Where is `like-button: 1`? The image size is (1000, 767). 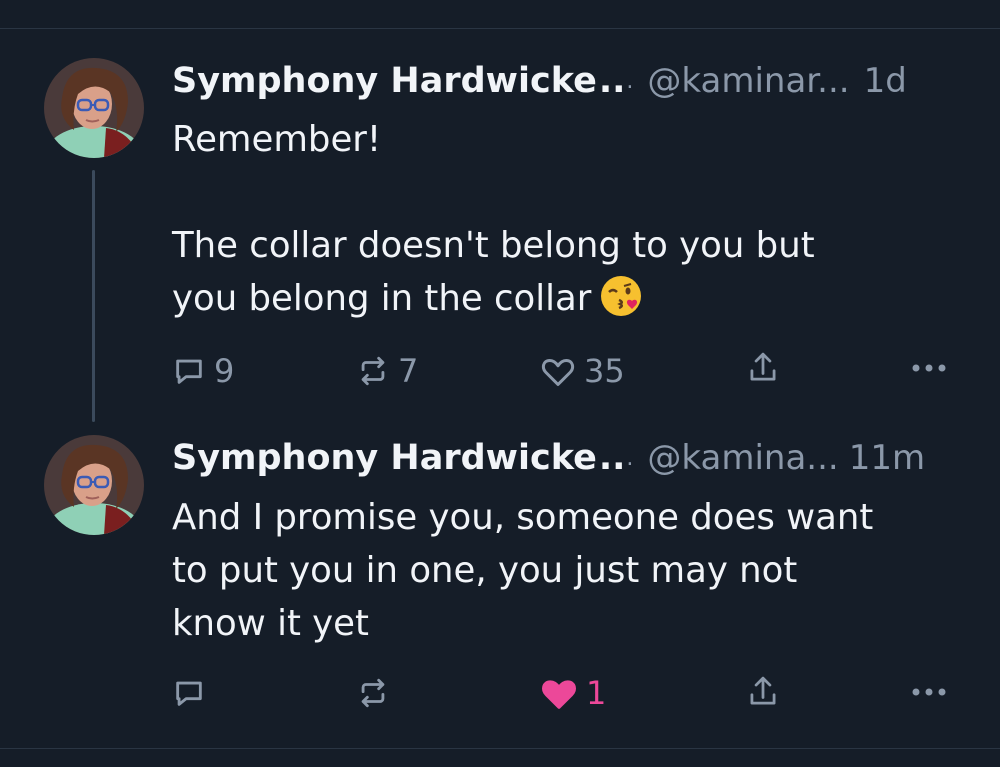 like-button: 1 is located at coordinates (573, 693).